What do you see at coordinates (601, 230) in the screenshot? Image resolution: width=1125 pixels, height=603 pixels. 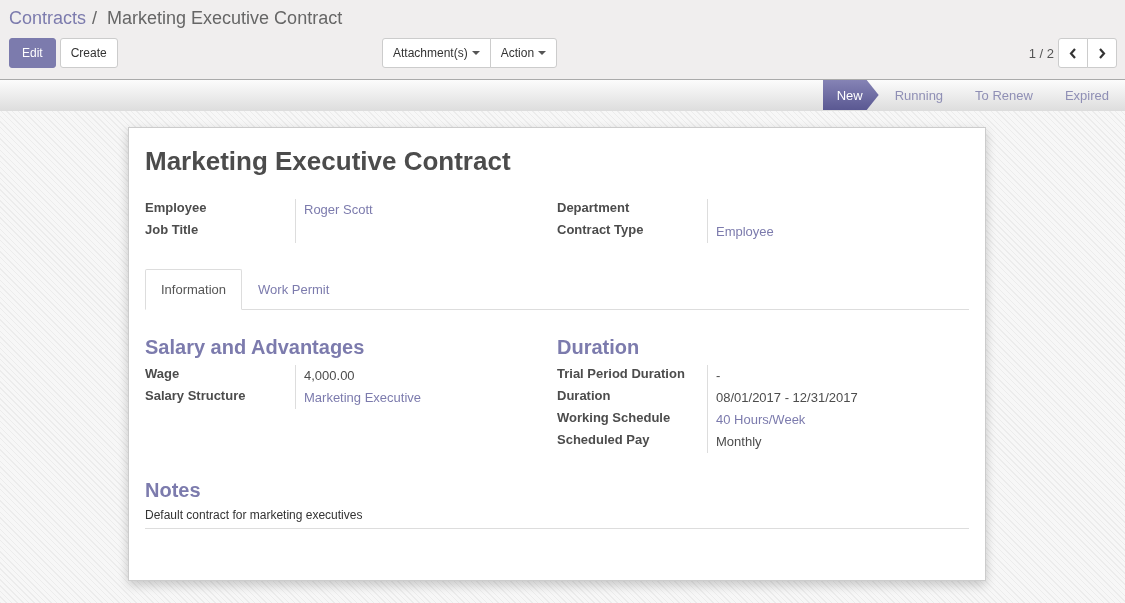 I see `field-label: Contract Type` at bounding box center [601, 230].